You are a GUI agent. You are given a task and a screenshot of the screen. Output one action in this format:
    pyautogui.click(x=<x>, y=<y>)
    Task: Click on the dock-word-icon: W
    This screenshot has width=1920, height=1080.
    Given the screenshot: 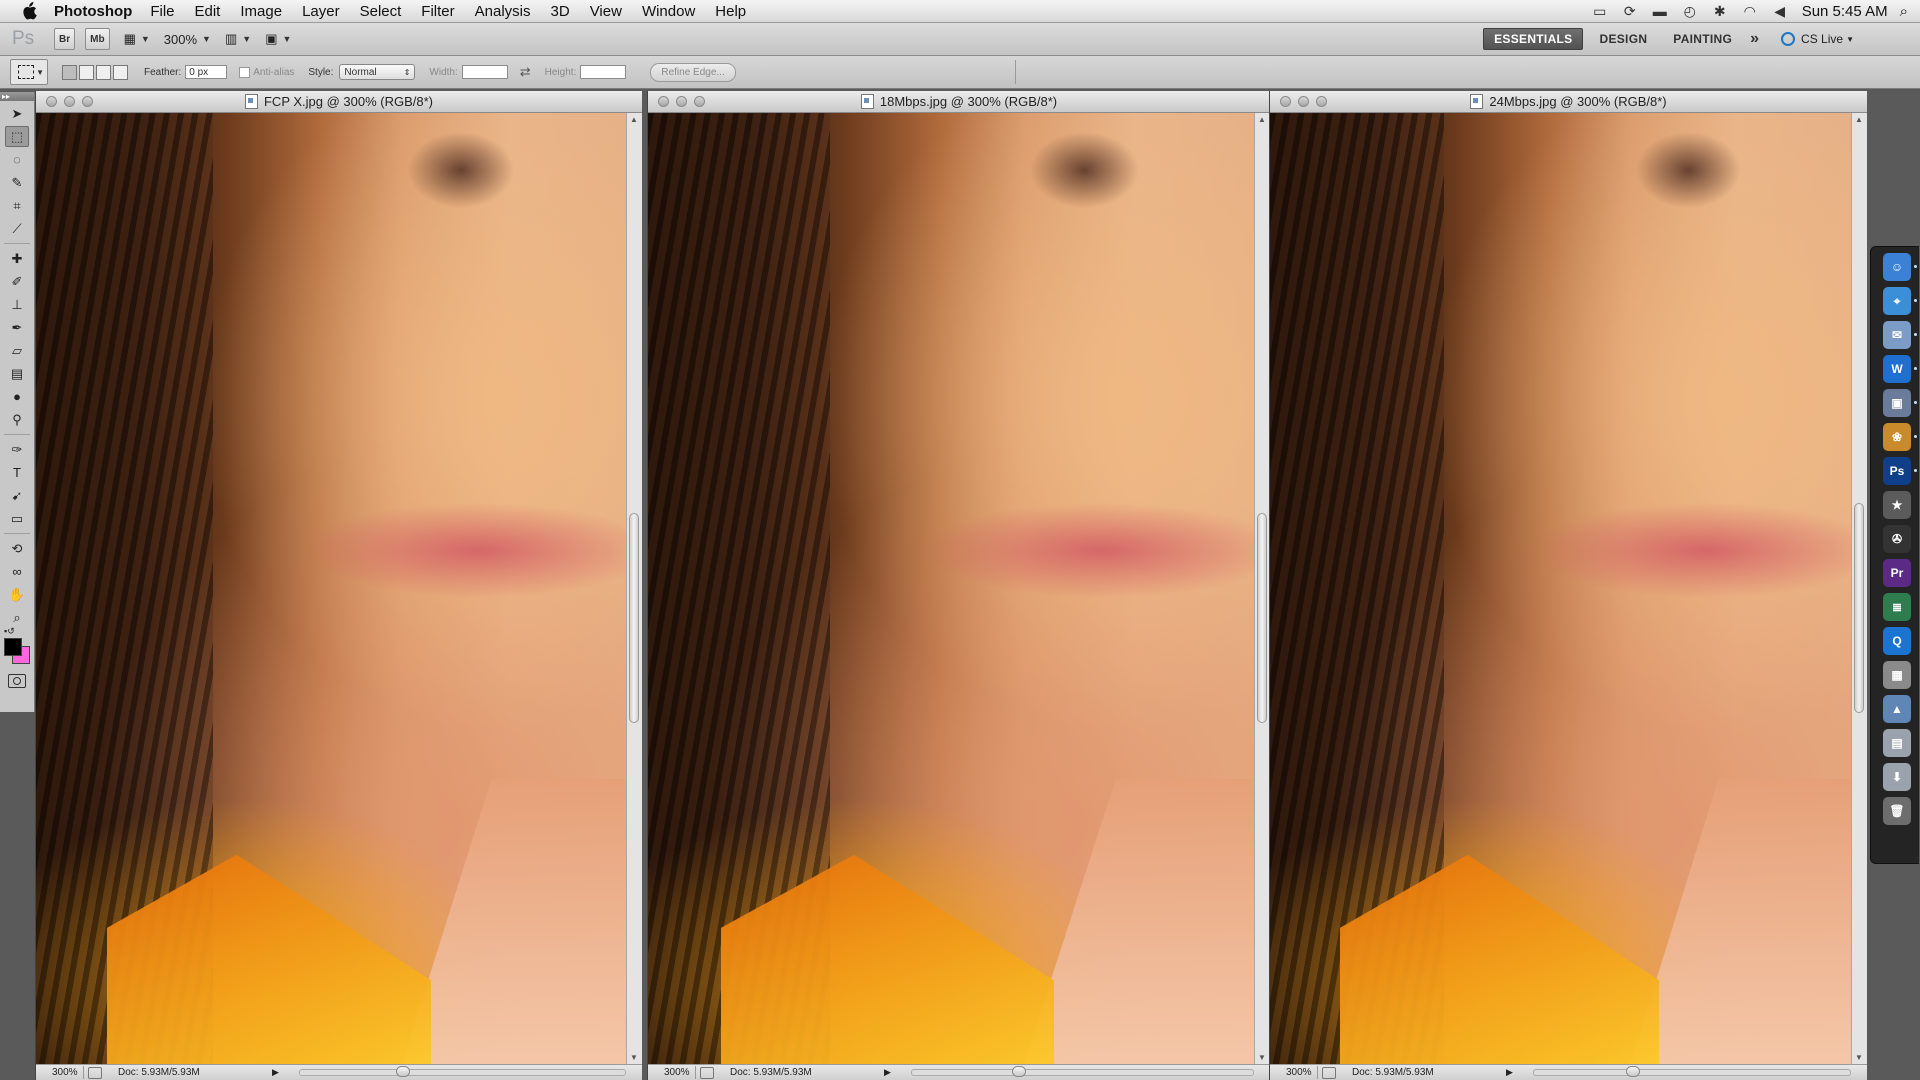 What is the action you would take?
    pyautogui.click(x=1900, y=369)
    